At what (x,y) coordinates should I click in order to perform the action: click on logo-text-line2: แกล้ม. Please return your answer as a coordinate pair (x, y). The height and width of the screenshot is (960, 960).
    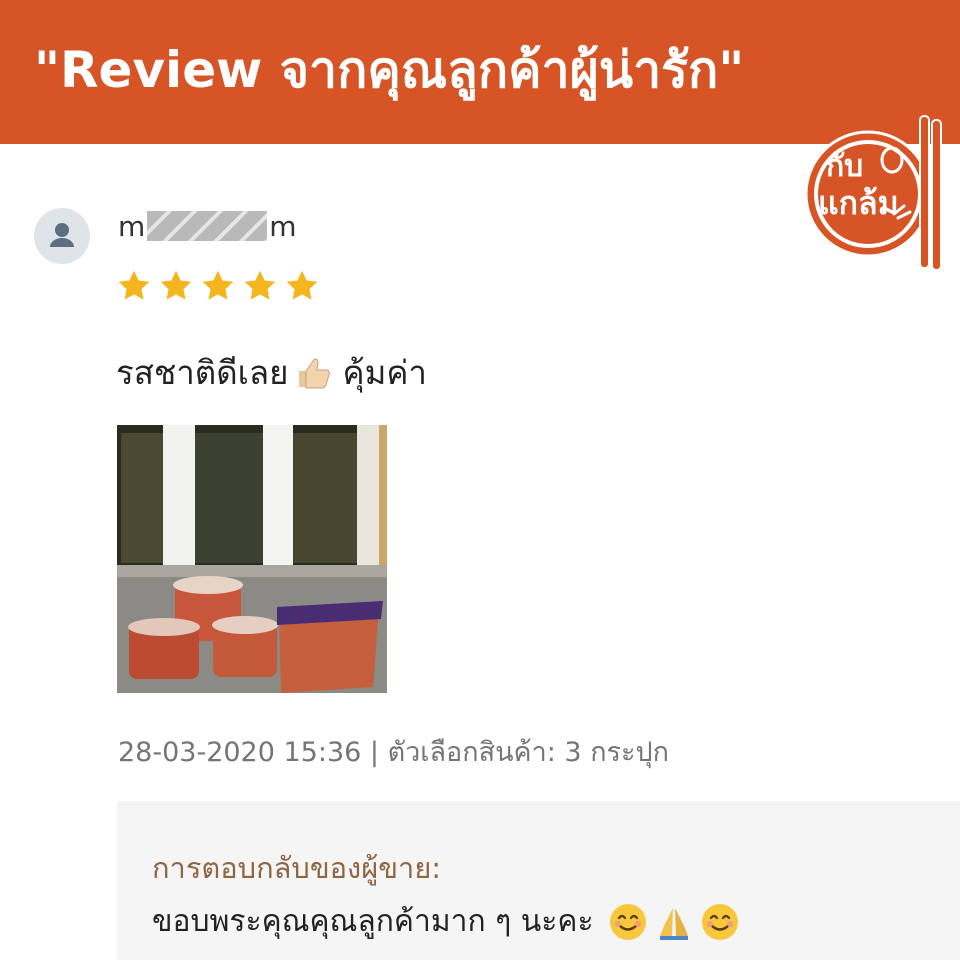
    Looking at the image, I should click on (858, 203).